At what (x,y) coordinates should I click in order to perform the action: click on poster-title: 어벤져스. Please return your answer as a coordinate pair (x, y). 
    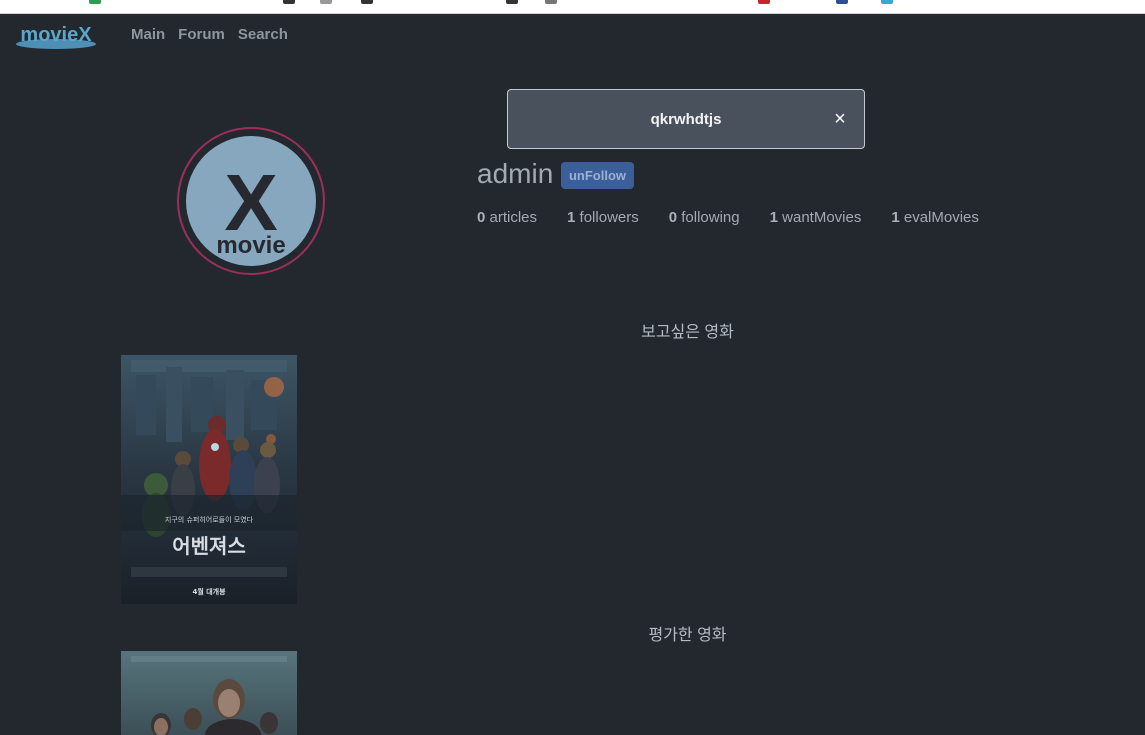
    Looking at the image, I should click on (209, 546).